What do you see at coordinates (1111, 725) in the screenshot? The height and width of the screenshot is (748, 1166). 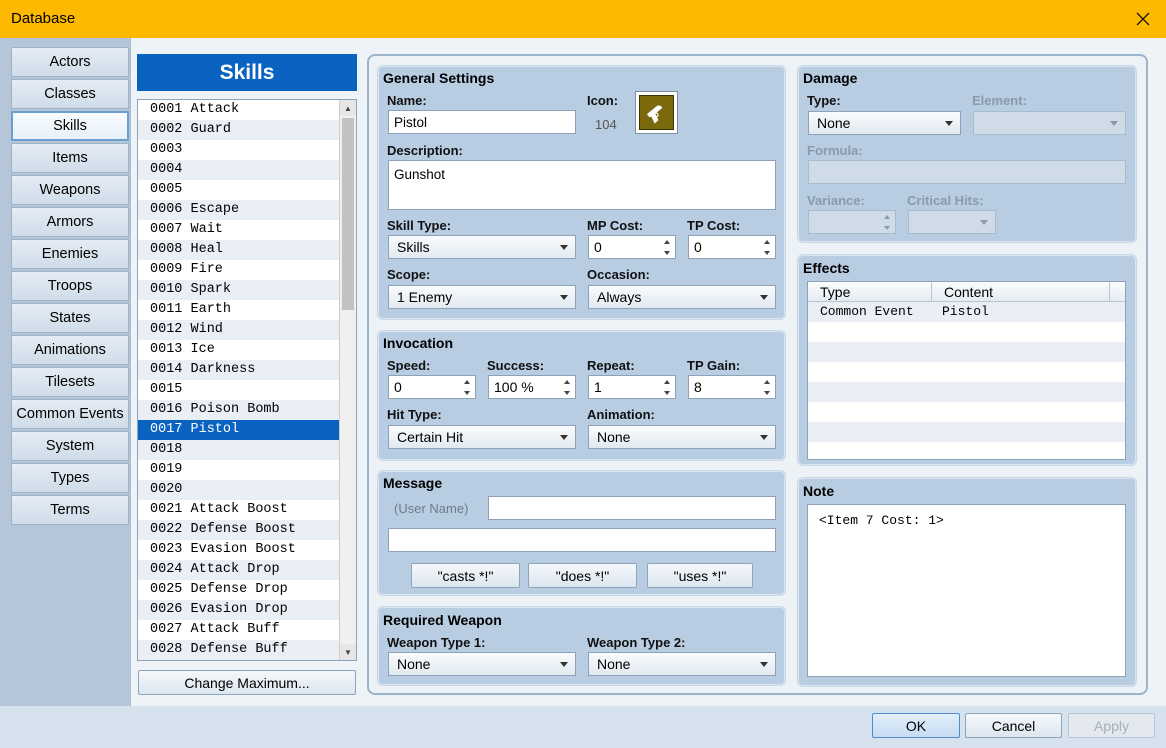 I see `apply-button: Apply` at bounding box center [1111, 725].